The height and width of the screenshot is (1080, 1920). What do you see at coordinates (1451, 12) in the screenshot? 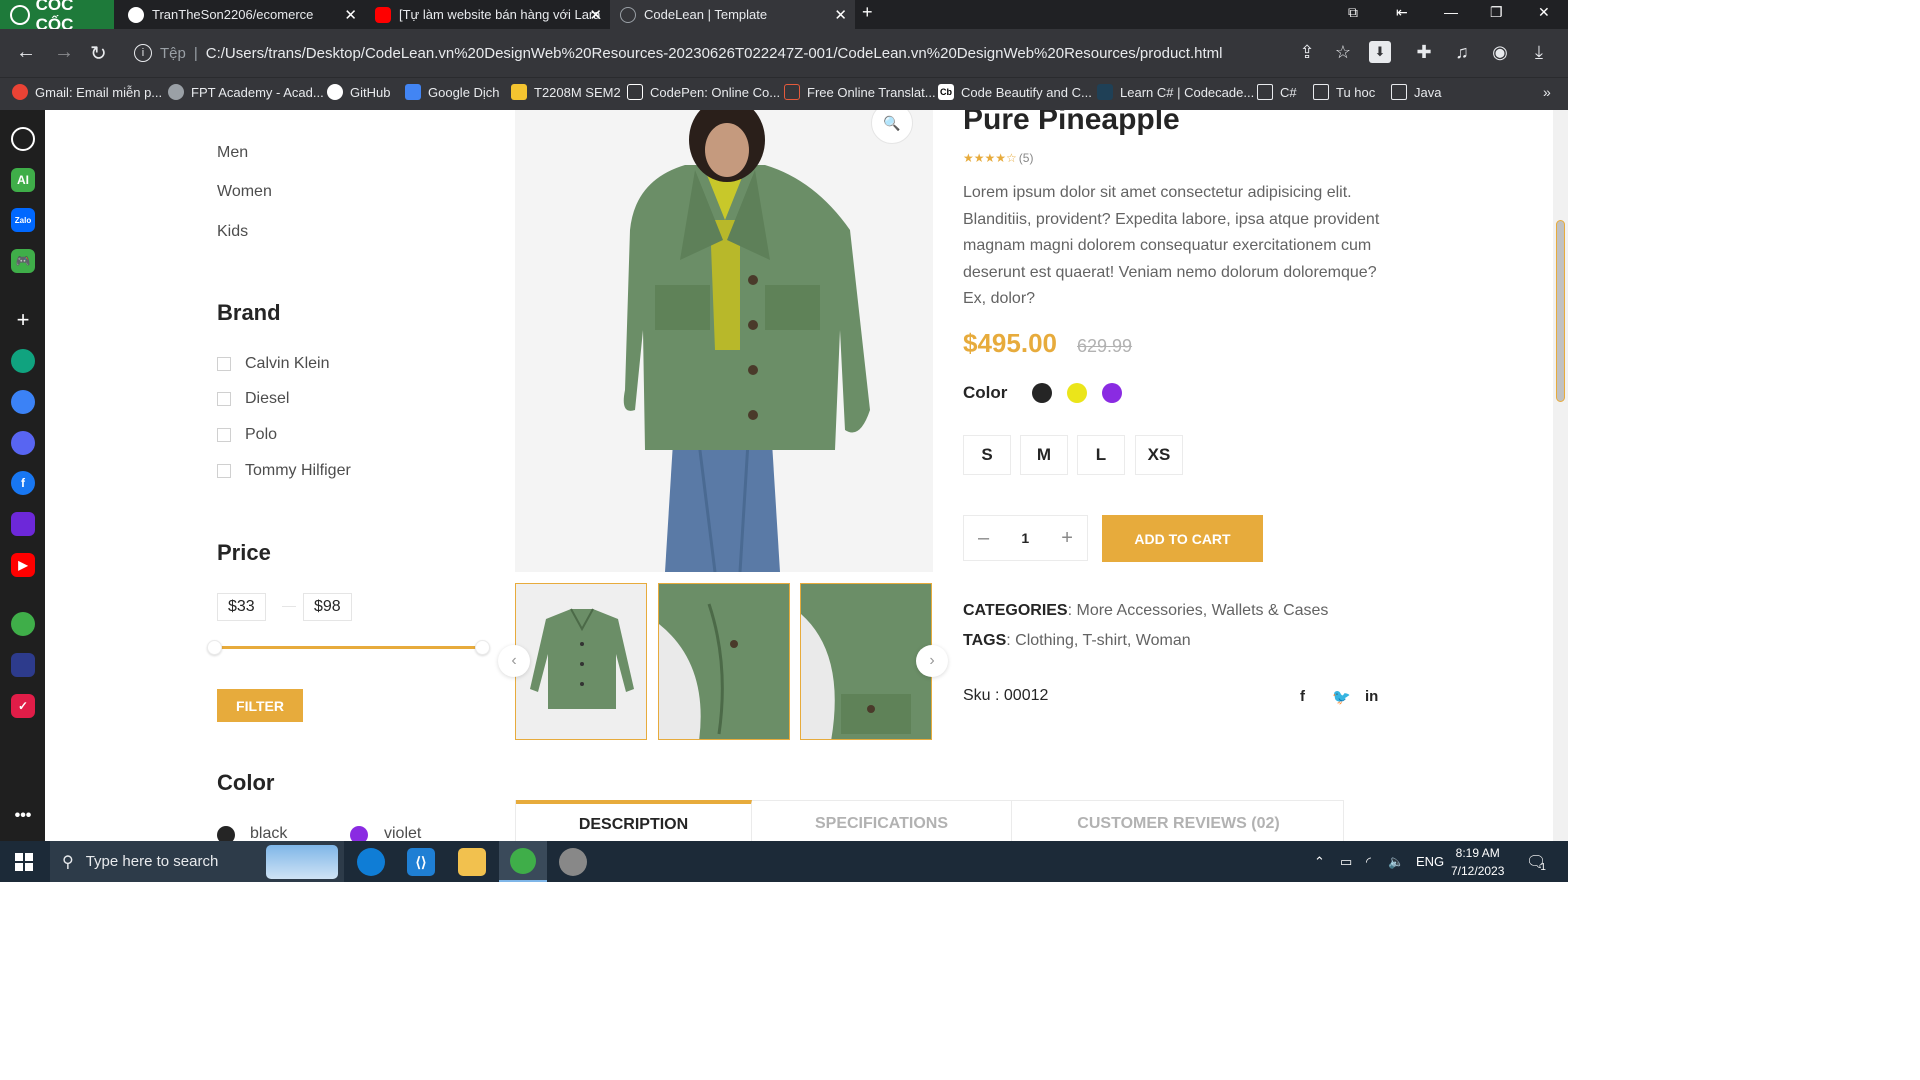
I see `minimize-button: —` at bounding box center [1451, 12].